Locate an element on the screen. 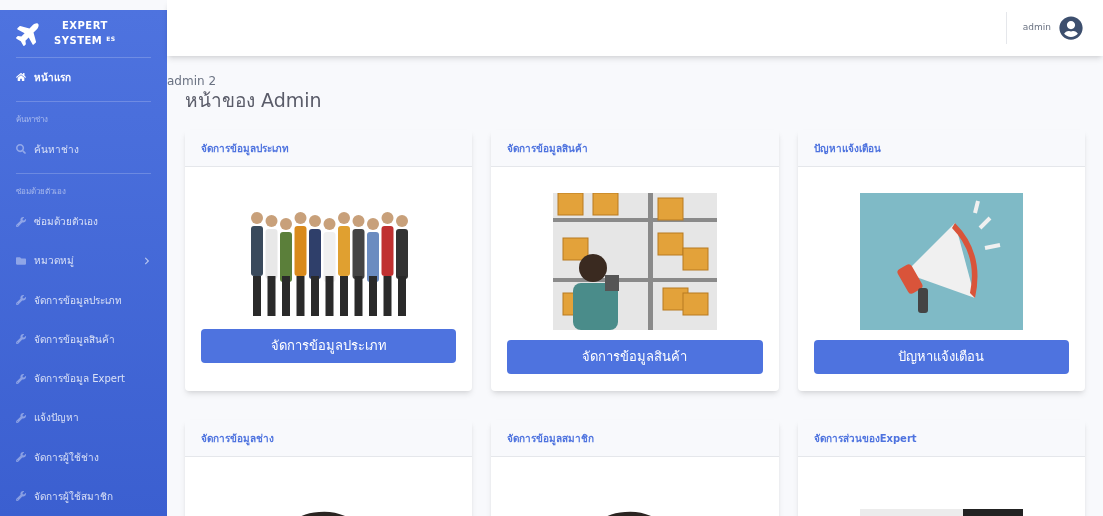 Image resolution: width=1103 pixels, height=516 pixels. sidebar-item: จัดการข้อมูลสินค้า is located at coordinates (83, 339).